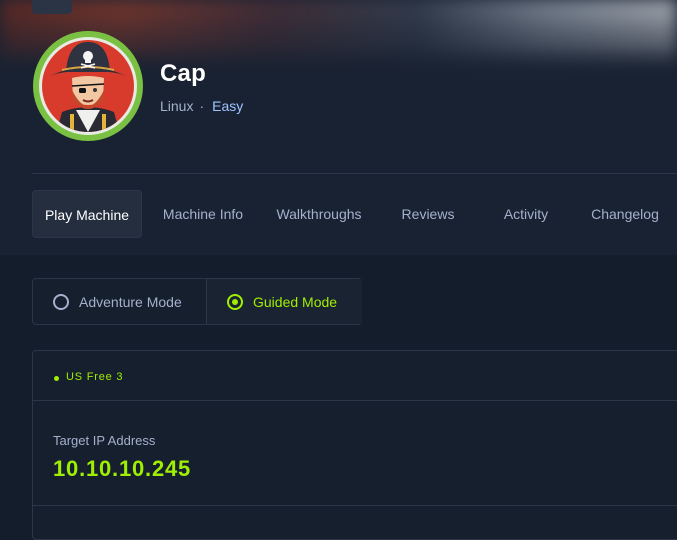 This screenshot has height=540, width=677. Describe the element at coordinates (526, 214) in the screenshot. I see `tab-activity: Activity` at that location.